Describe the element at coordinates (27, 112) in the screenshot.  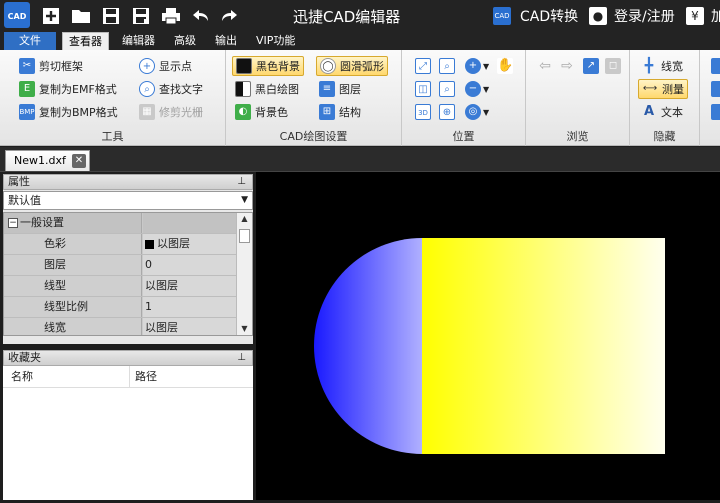
I see `bmp-icon: BMP` at that location.